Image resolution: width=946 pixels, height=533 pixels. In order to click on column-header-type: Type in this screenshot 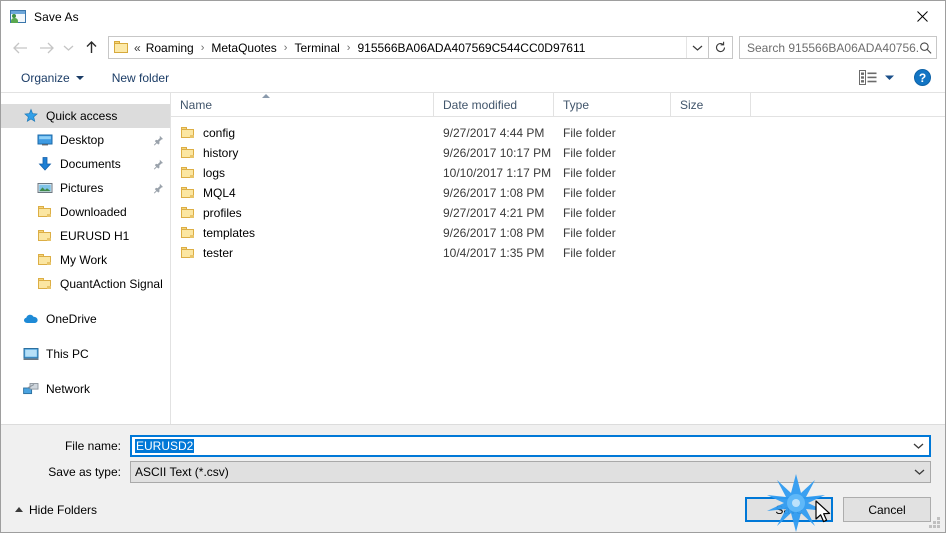, I will do `click(612, 104)`.